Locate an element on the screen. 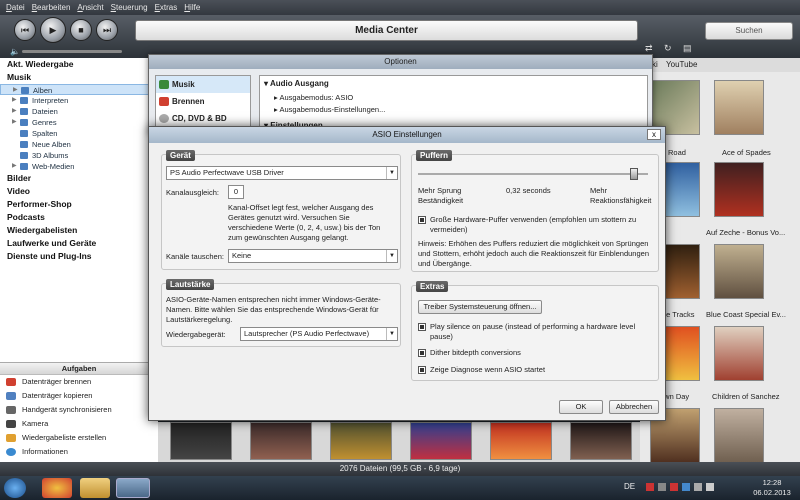 This screenshot has width=800, height=500. media-center-icon is located at coordinates (133, 488).